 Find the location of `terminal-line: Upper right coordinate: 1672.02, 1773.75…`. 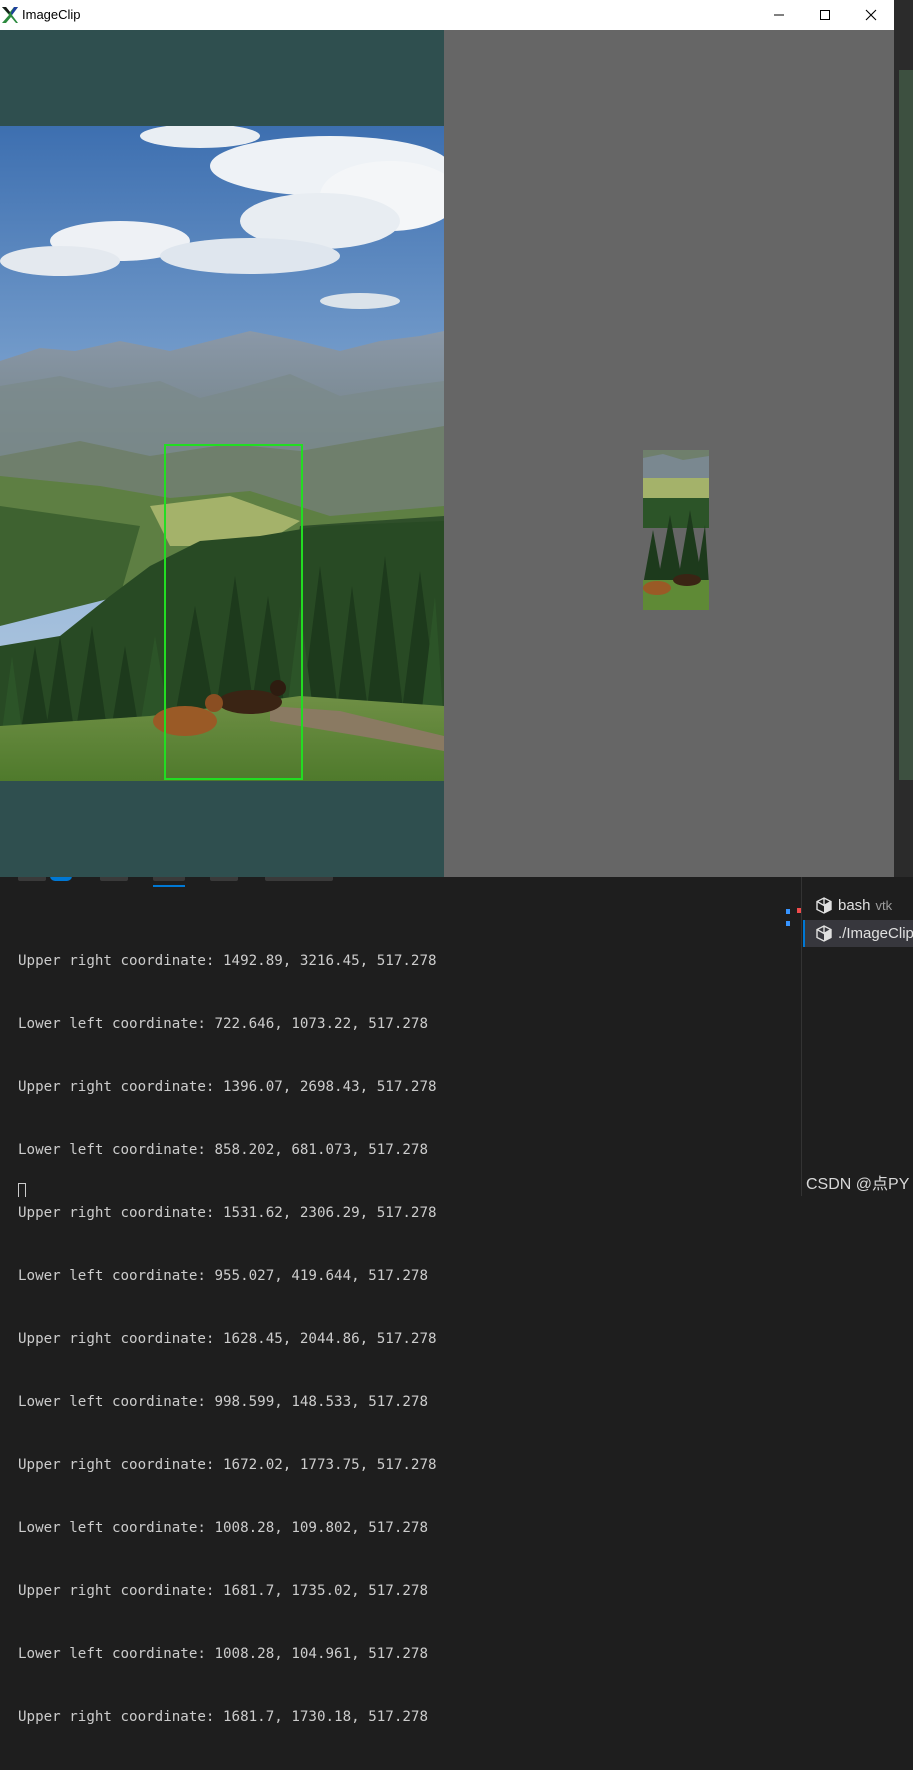

terminal-line: Upper right coordinate: 1672.02, 1773.75… is located at coordinates (227, 1465).